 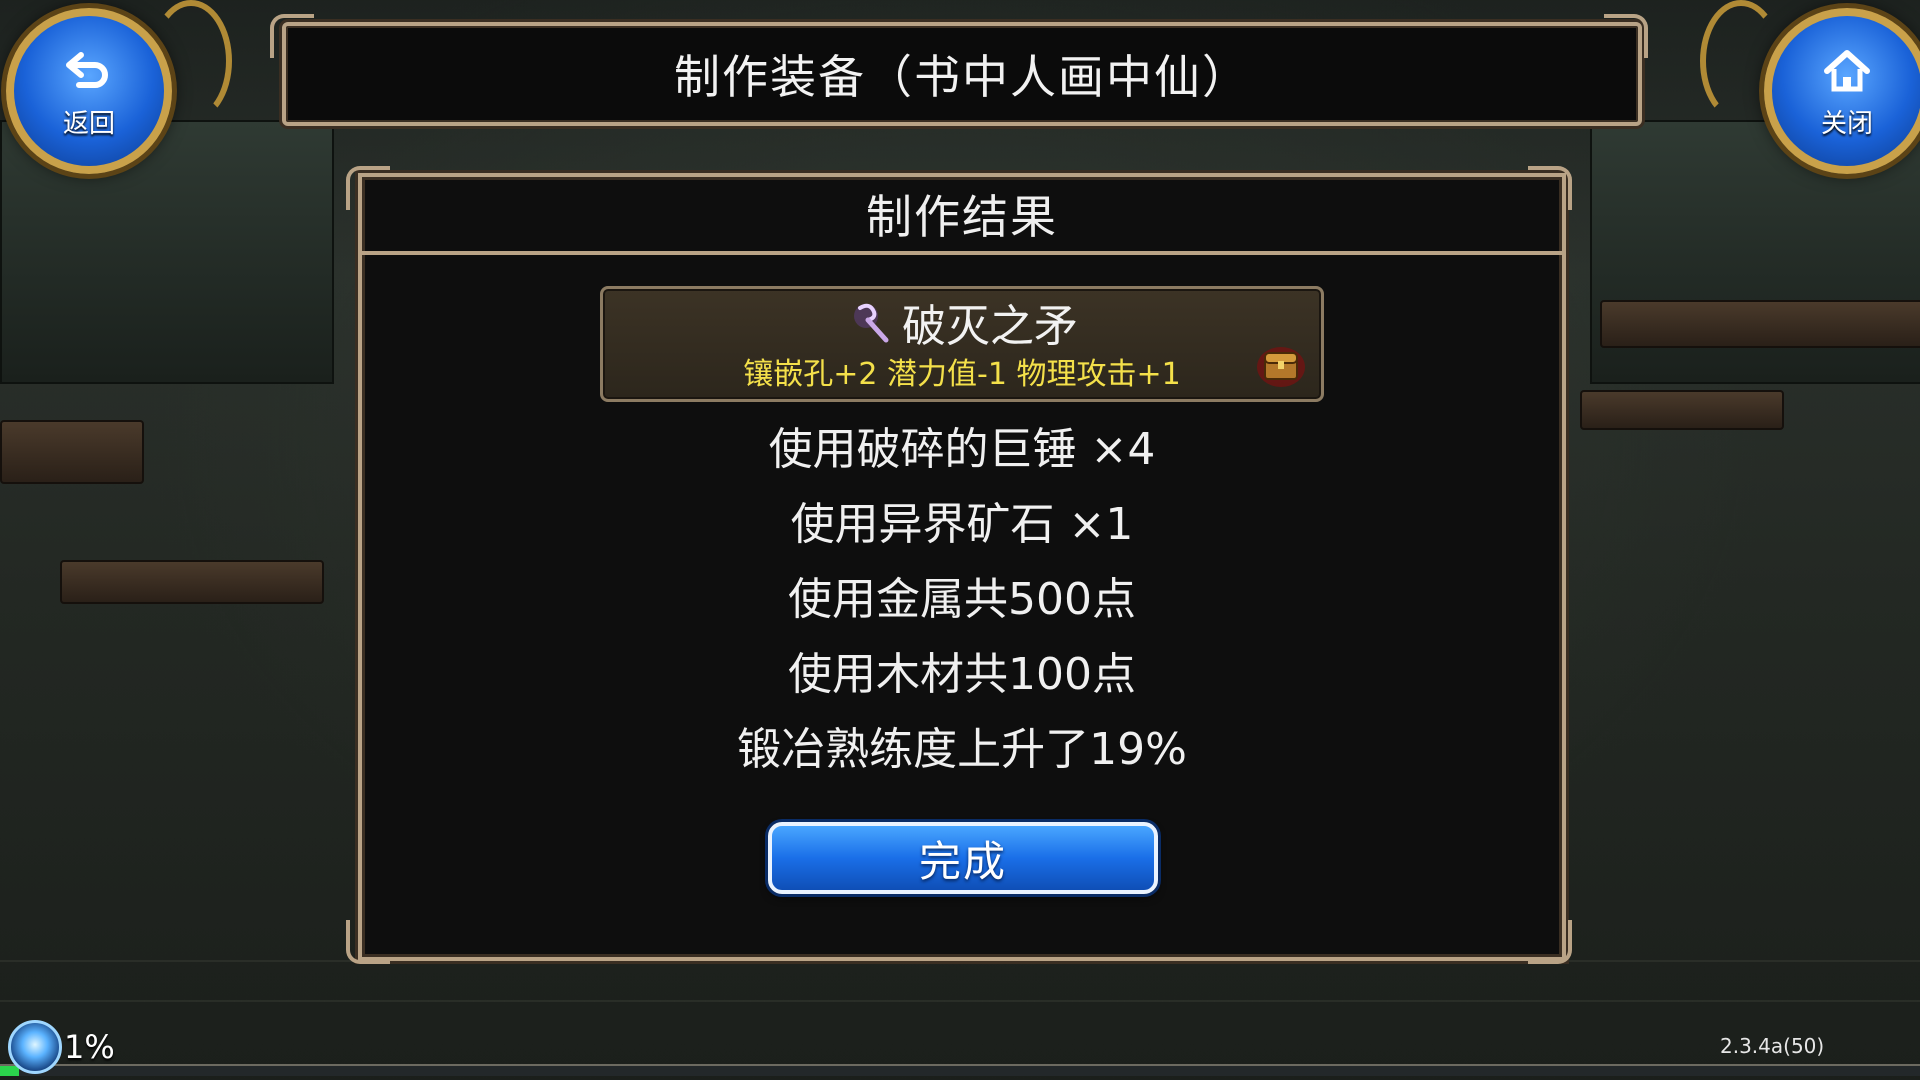 What do you see at coordinates (962, 524) in the screenshot?
I see `result-line: 使用异界矿石 ×1` at bounding box center [962, 524].